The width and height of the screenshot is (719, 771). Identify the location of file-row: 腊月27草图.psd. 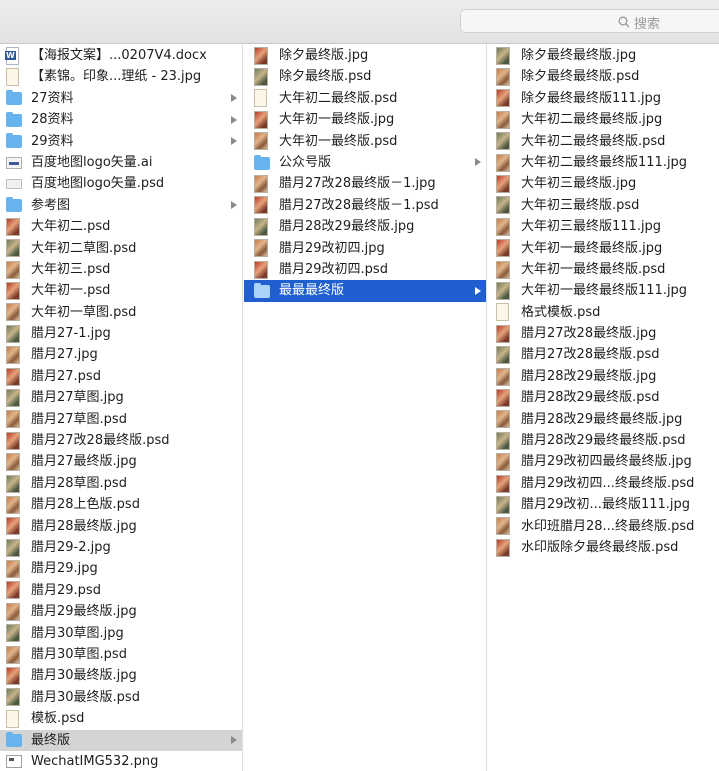
(121, 419).